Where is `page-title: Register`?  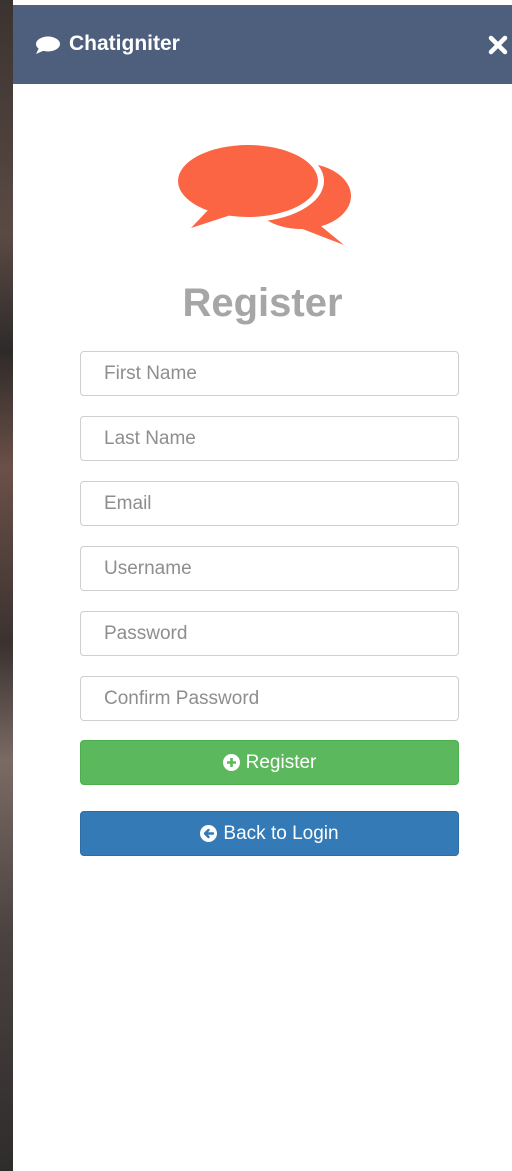
page-title: Register is located at coordinates (262, 303).